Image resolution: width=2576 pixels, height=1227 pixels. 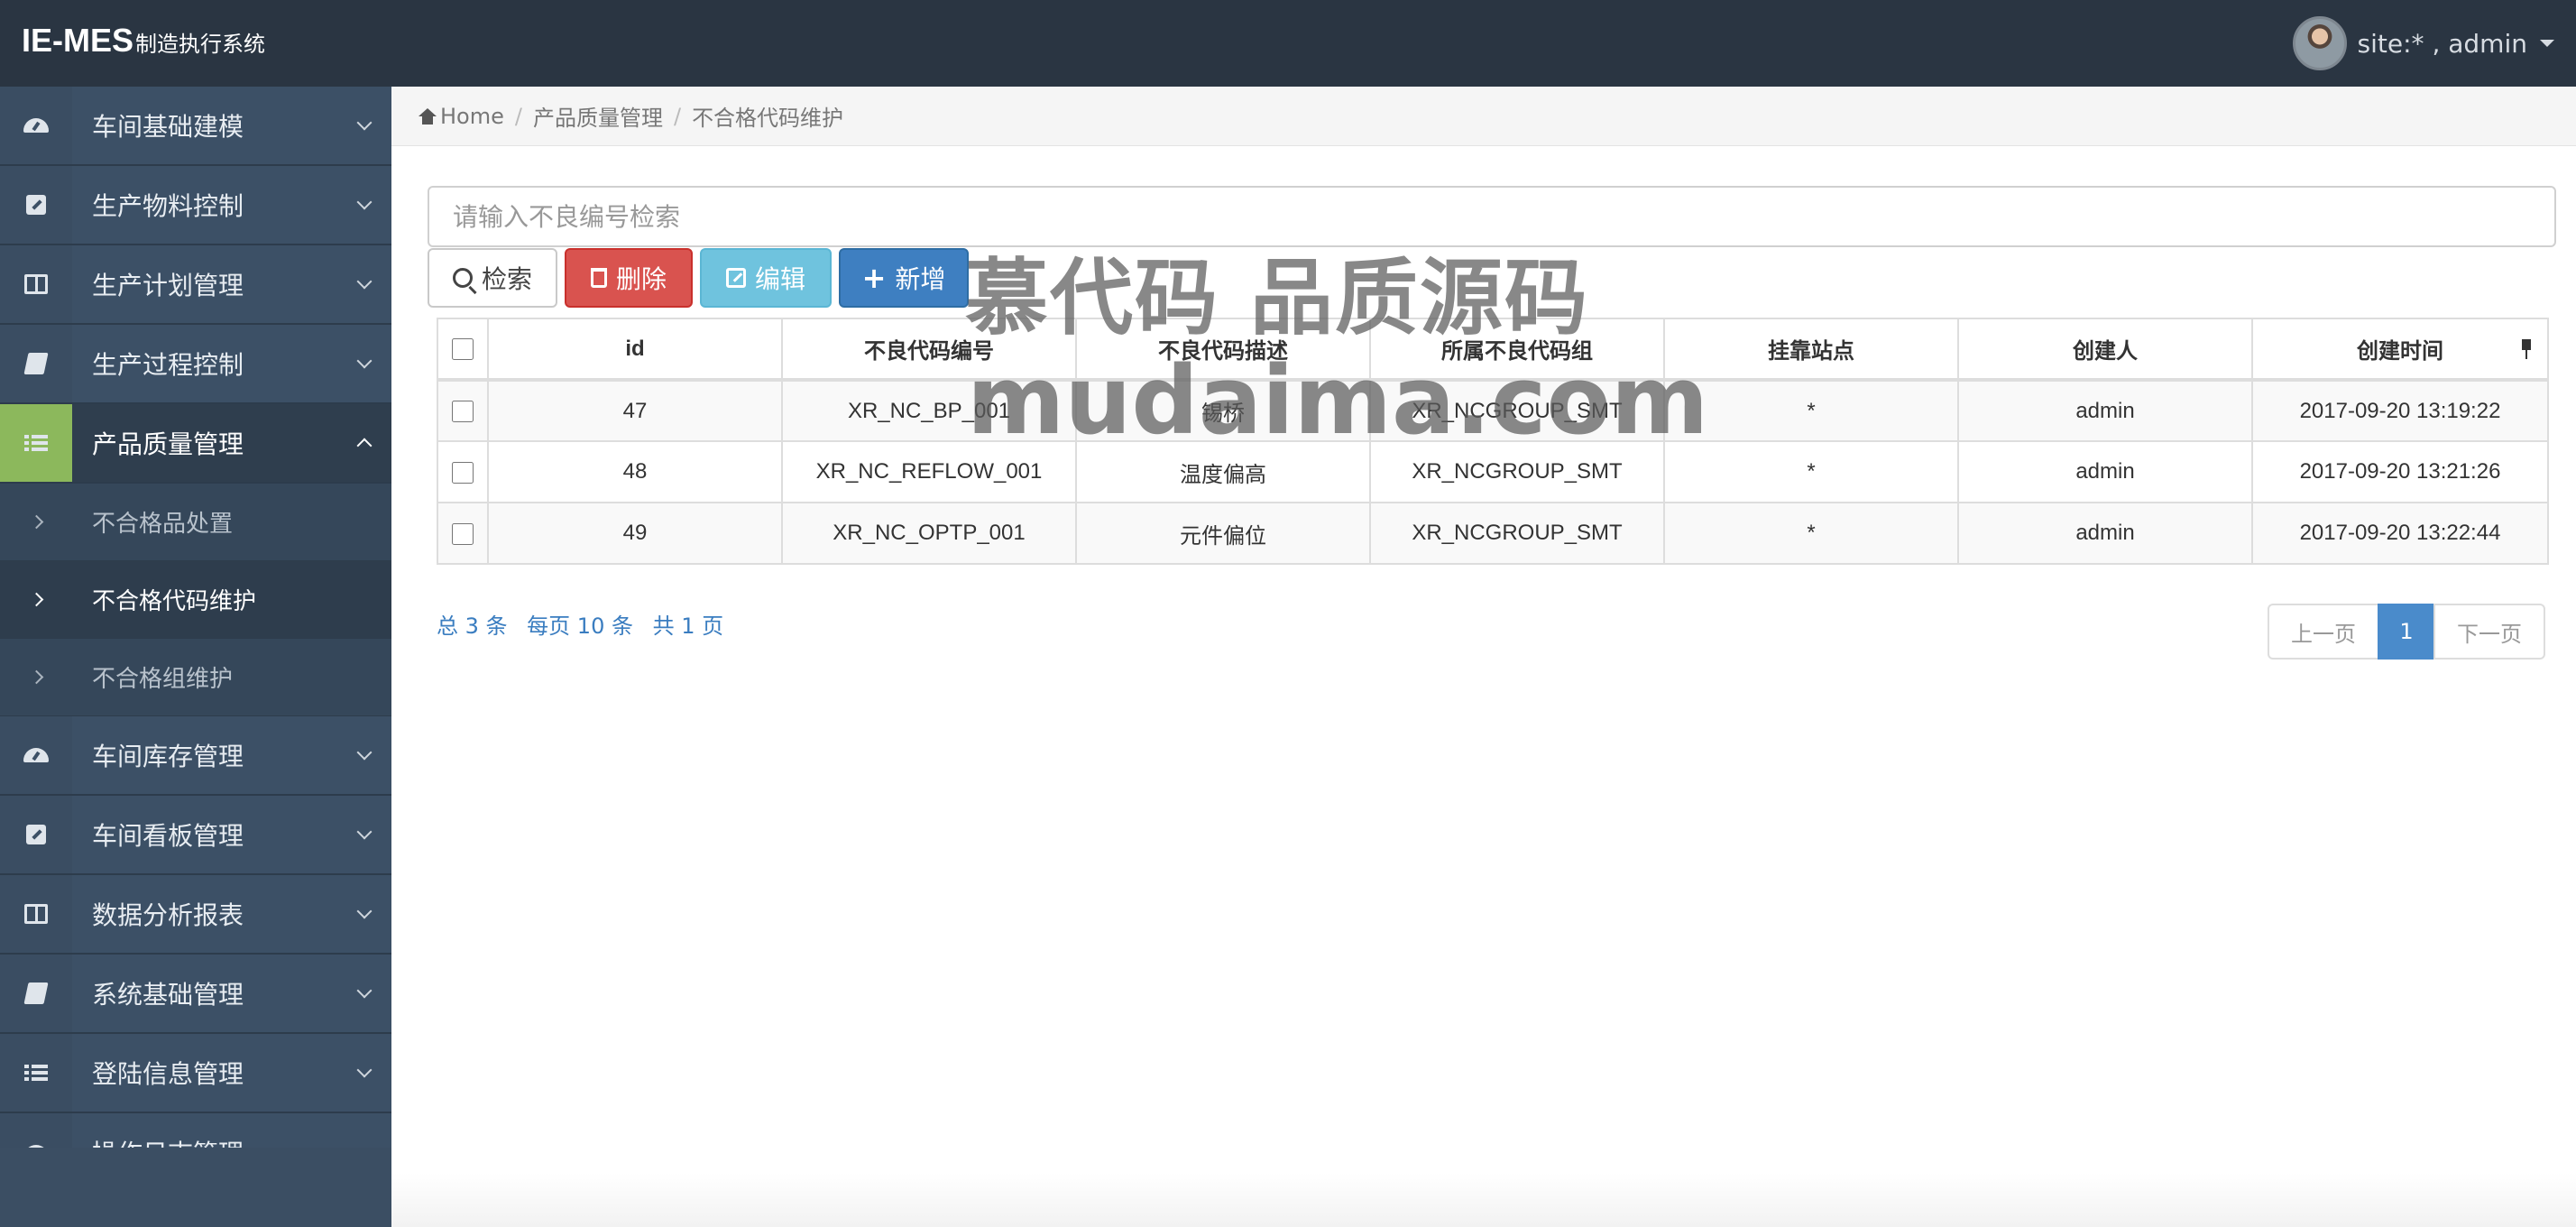 What do you see at coordinates (168, 285) in the screenshot?
I see `sidebar-item-label: 生产计划管理` at bounding box center [168, 285].